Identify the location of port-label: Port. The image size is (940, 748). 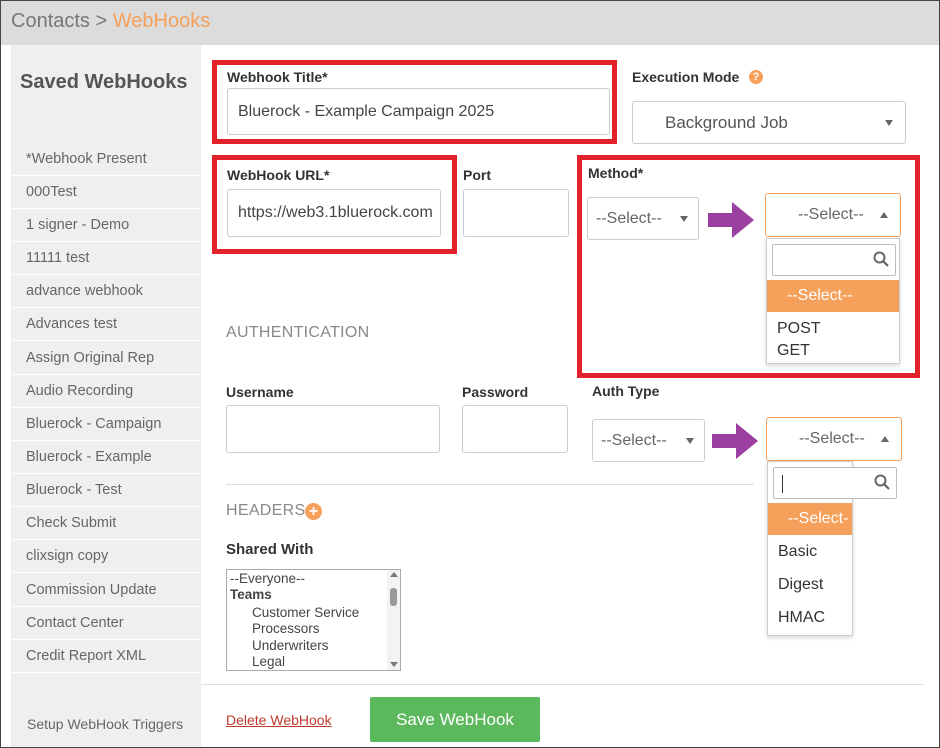
(477, 175).